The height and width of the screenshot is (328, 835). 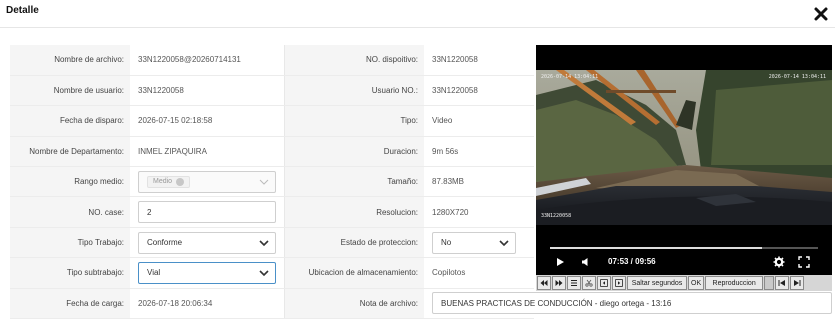 I want to click on osd-timestamp-left: 2026-07-14 13:04:11, so click(x=570, y=77).